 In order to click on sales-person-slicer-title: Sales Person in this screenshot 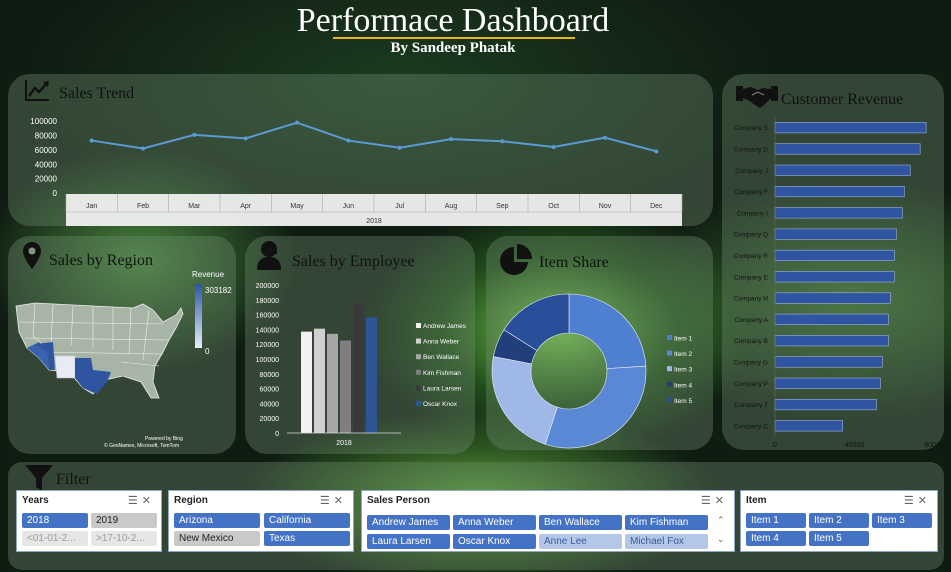, I will do `click(398, 500)`.